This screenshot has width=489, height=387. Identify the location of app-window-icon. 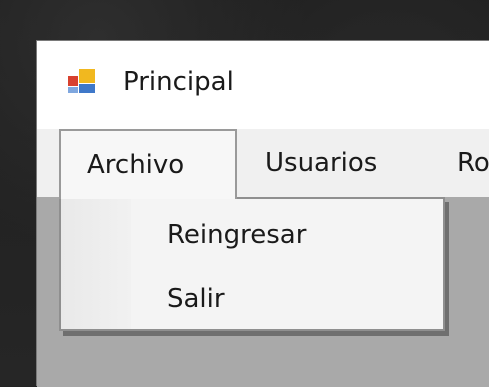
(82, 81).